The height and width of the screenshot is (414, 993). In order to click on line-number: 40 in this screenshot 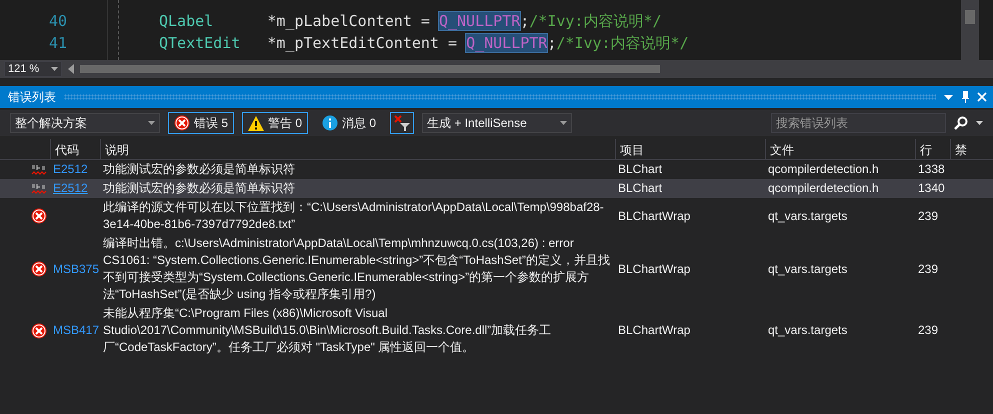, I will do `click(58, 21)`.